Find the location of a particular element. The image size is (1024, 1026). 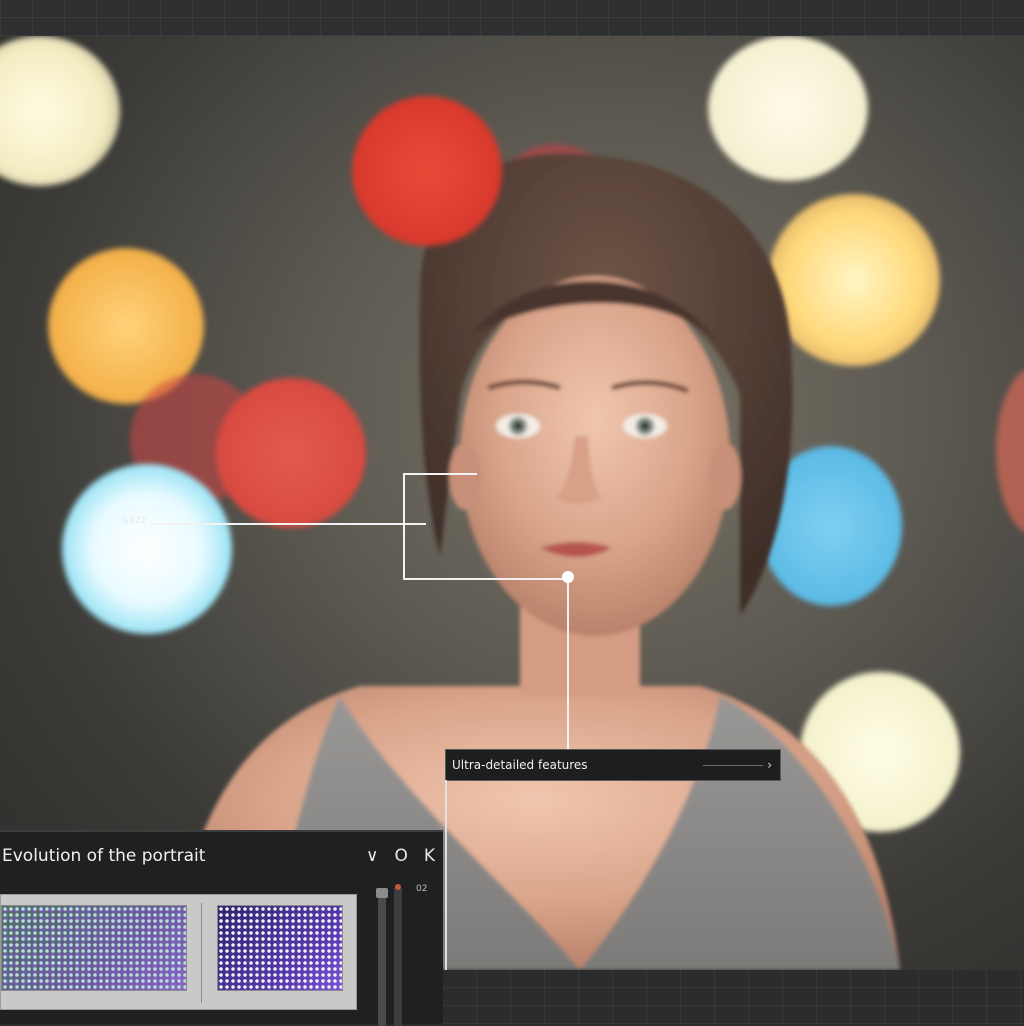

vertical-slider is located at coordinates (382, 958).